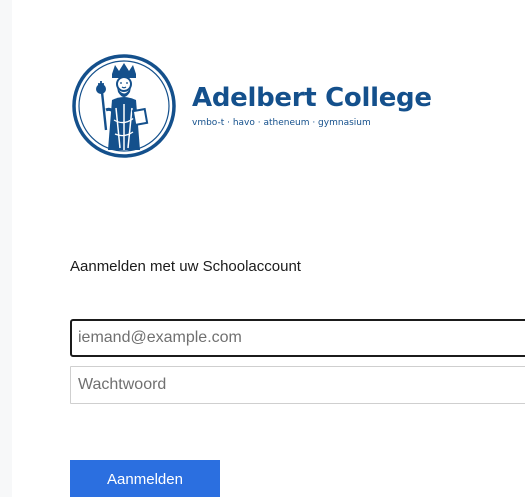  What do you see at coordinates (297, 338) in the screenshot?
I see `email-field` at bounding box center [297, 338].